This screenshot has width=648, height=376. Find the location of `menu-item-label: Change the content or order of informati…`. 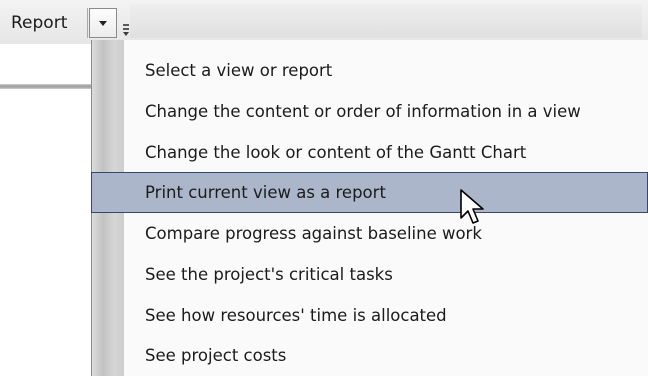

menu-item-label: Change the content or order of informati… is located at coordinates (363, 111).